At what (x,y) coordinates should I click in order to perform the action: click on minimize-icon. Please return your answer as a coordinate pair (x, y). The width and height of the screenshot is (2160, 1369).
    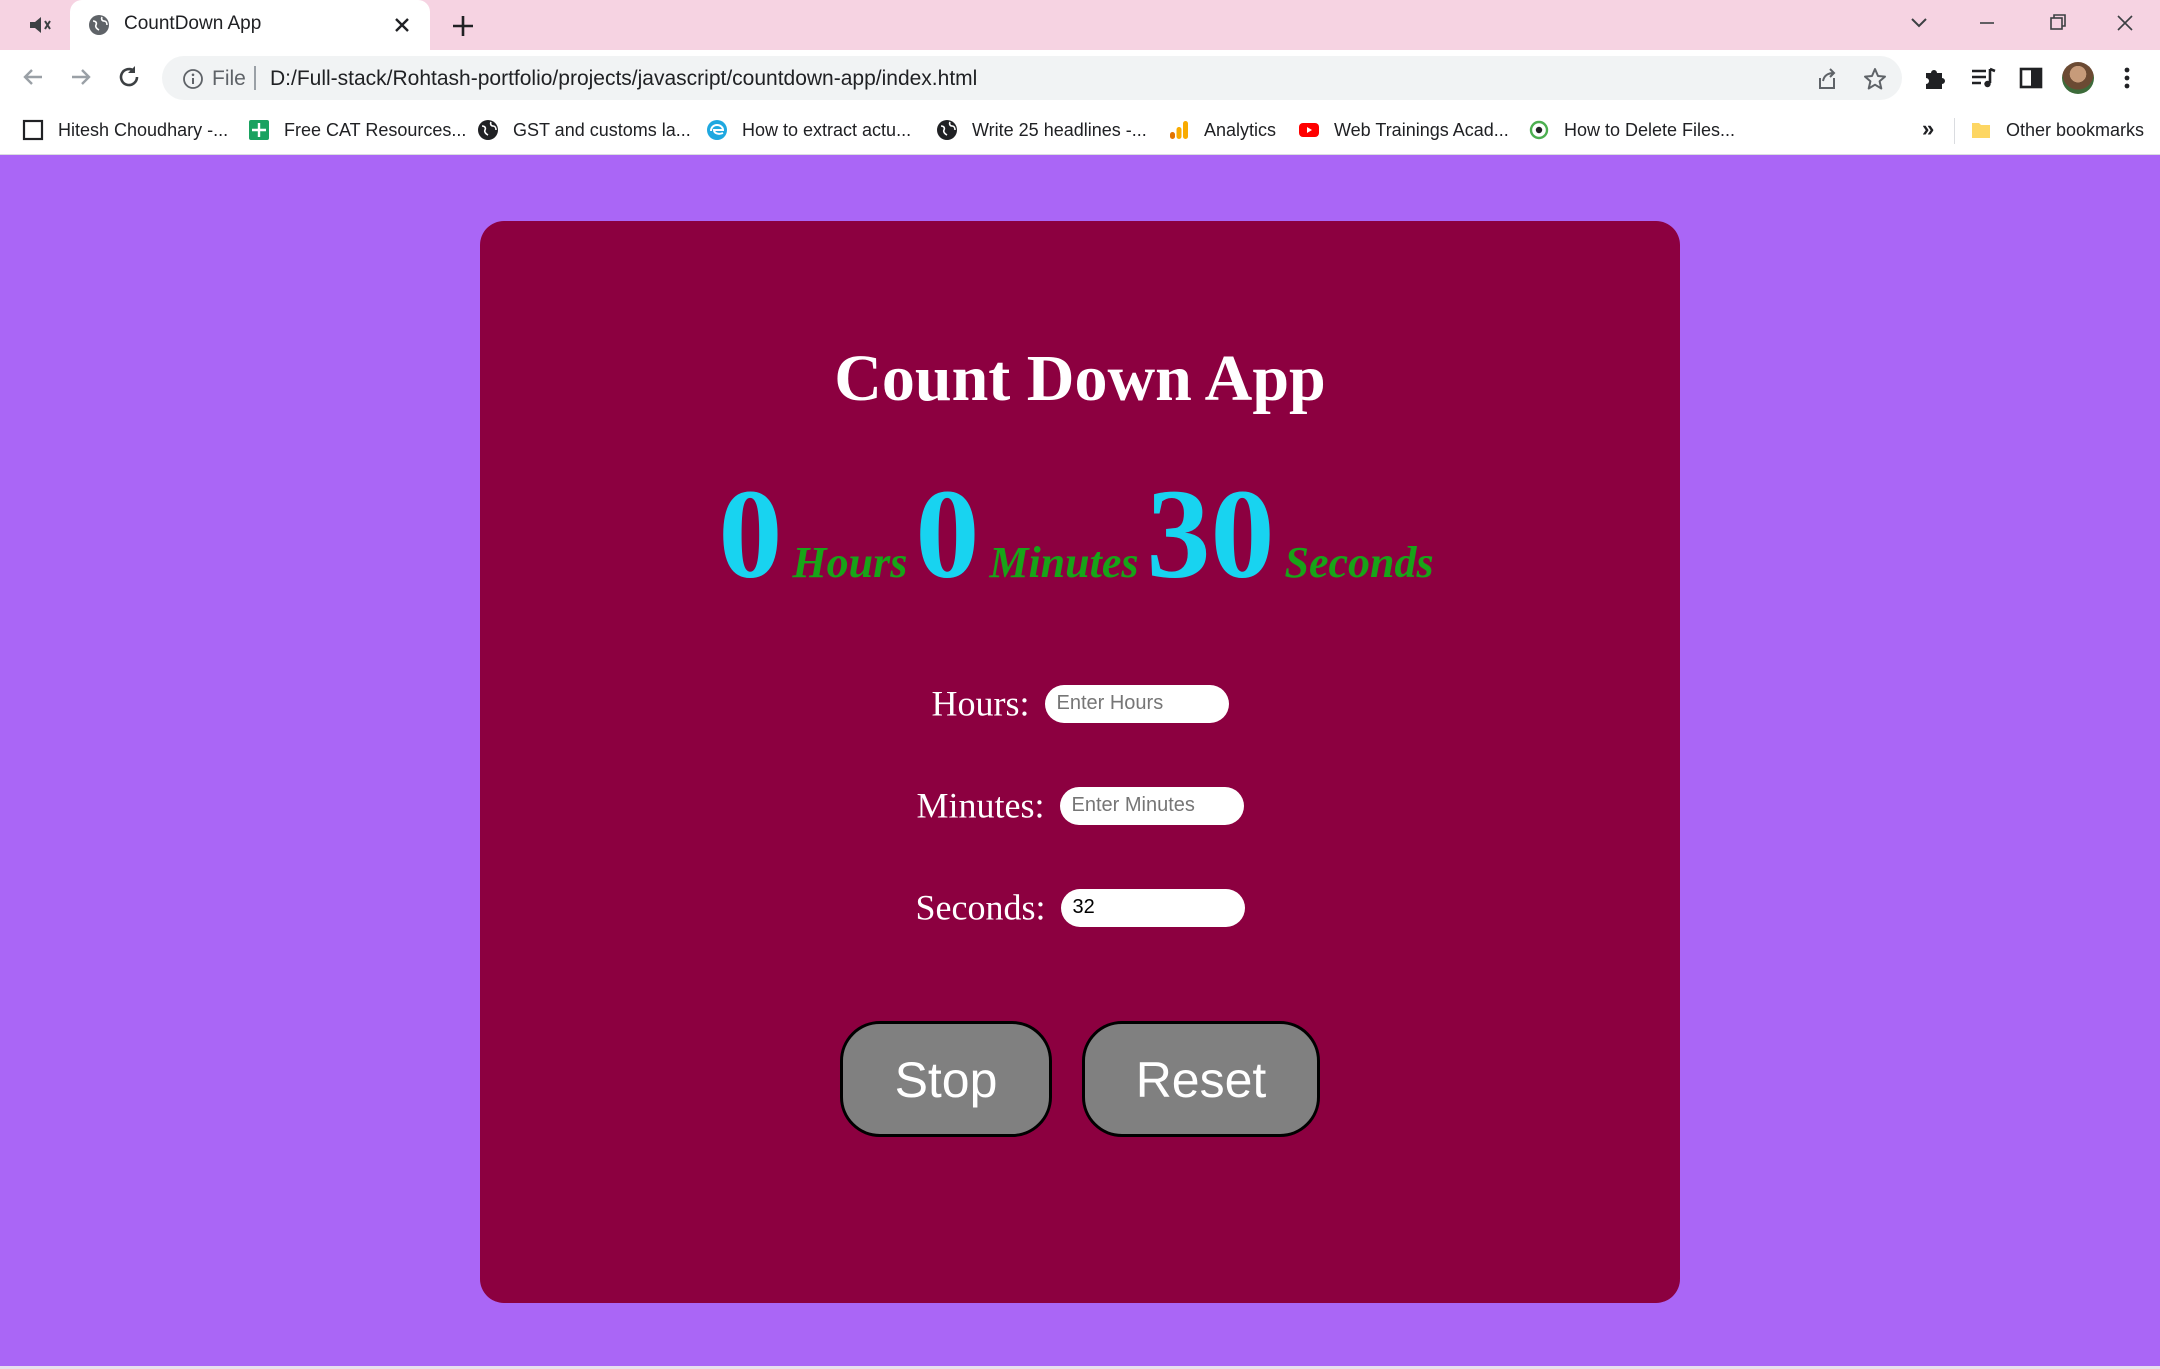
    Looking at the image, I should click on (1987, 23).